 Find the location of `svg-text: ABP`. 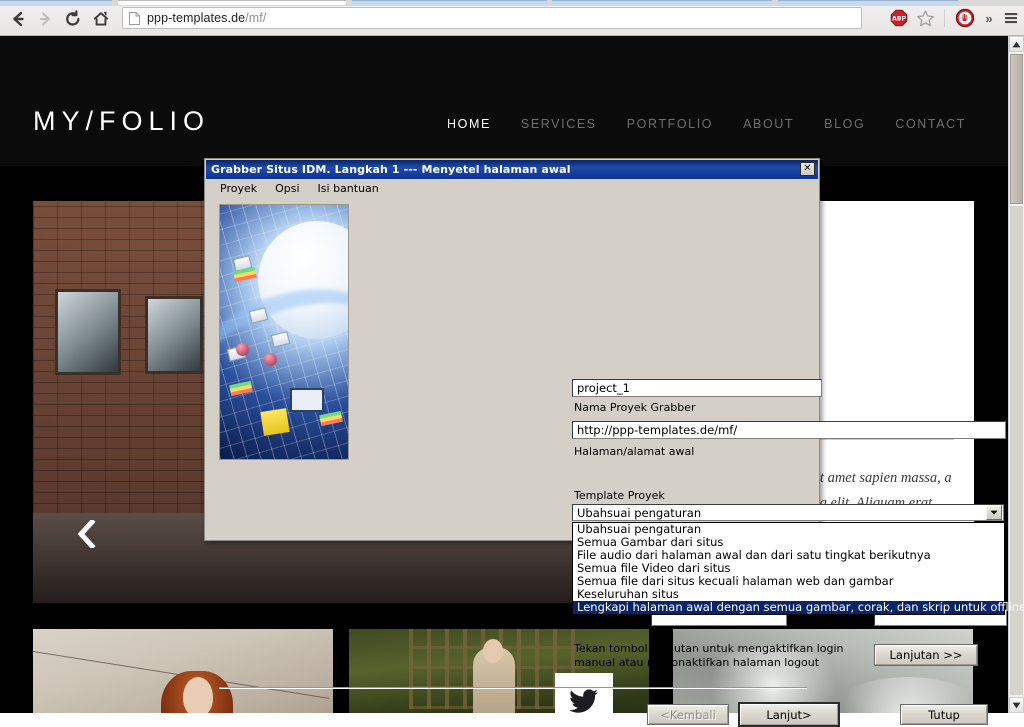

svg-text: ABP is located at coordinates (899, 19).